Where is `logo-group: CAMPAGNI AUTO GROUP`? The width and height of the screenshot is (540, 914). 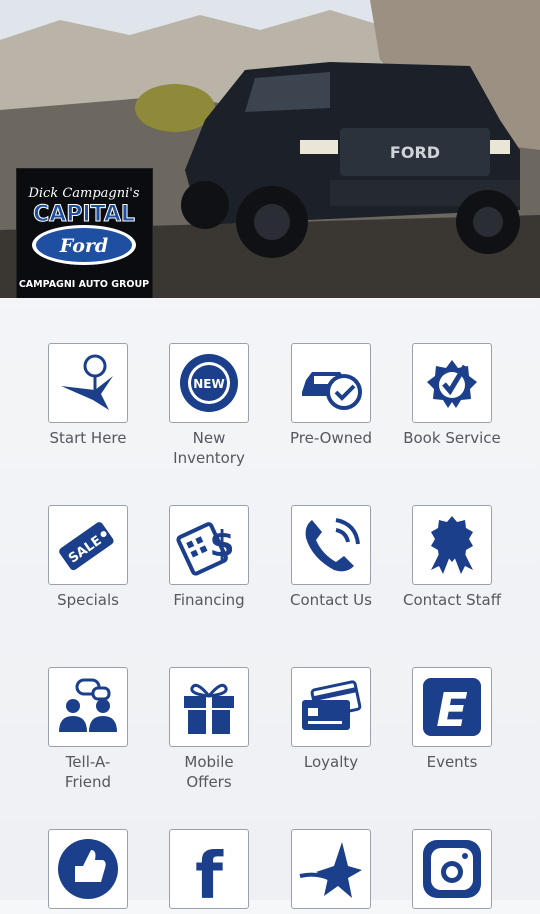 logo-group: CAMPAGNI AUTO GROUP is located at coordinates (84, 284).